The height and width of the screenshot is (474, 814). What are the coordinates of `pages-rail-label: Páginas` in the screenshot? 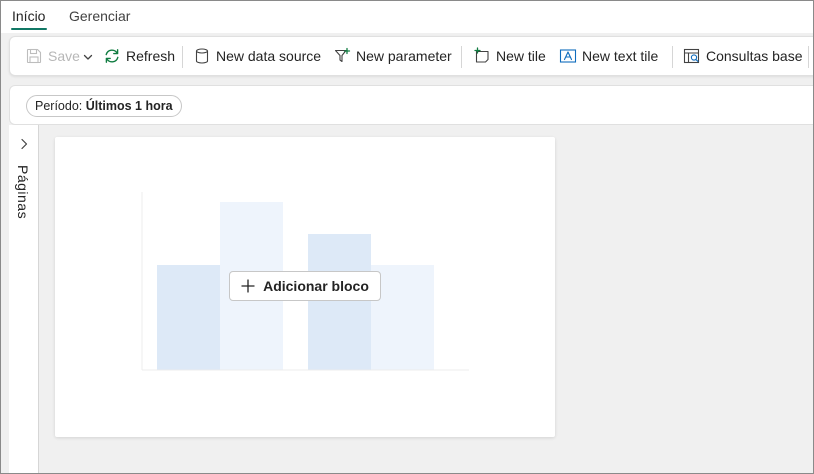 It's located at (23, 192).